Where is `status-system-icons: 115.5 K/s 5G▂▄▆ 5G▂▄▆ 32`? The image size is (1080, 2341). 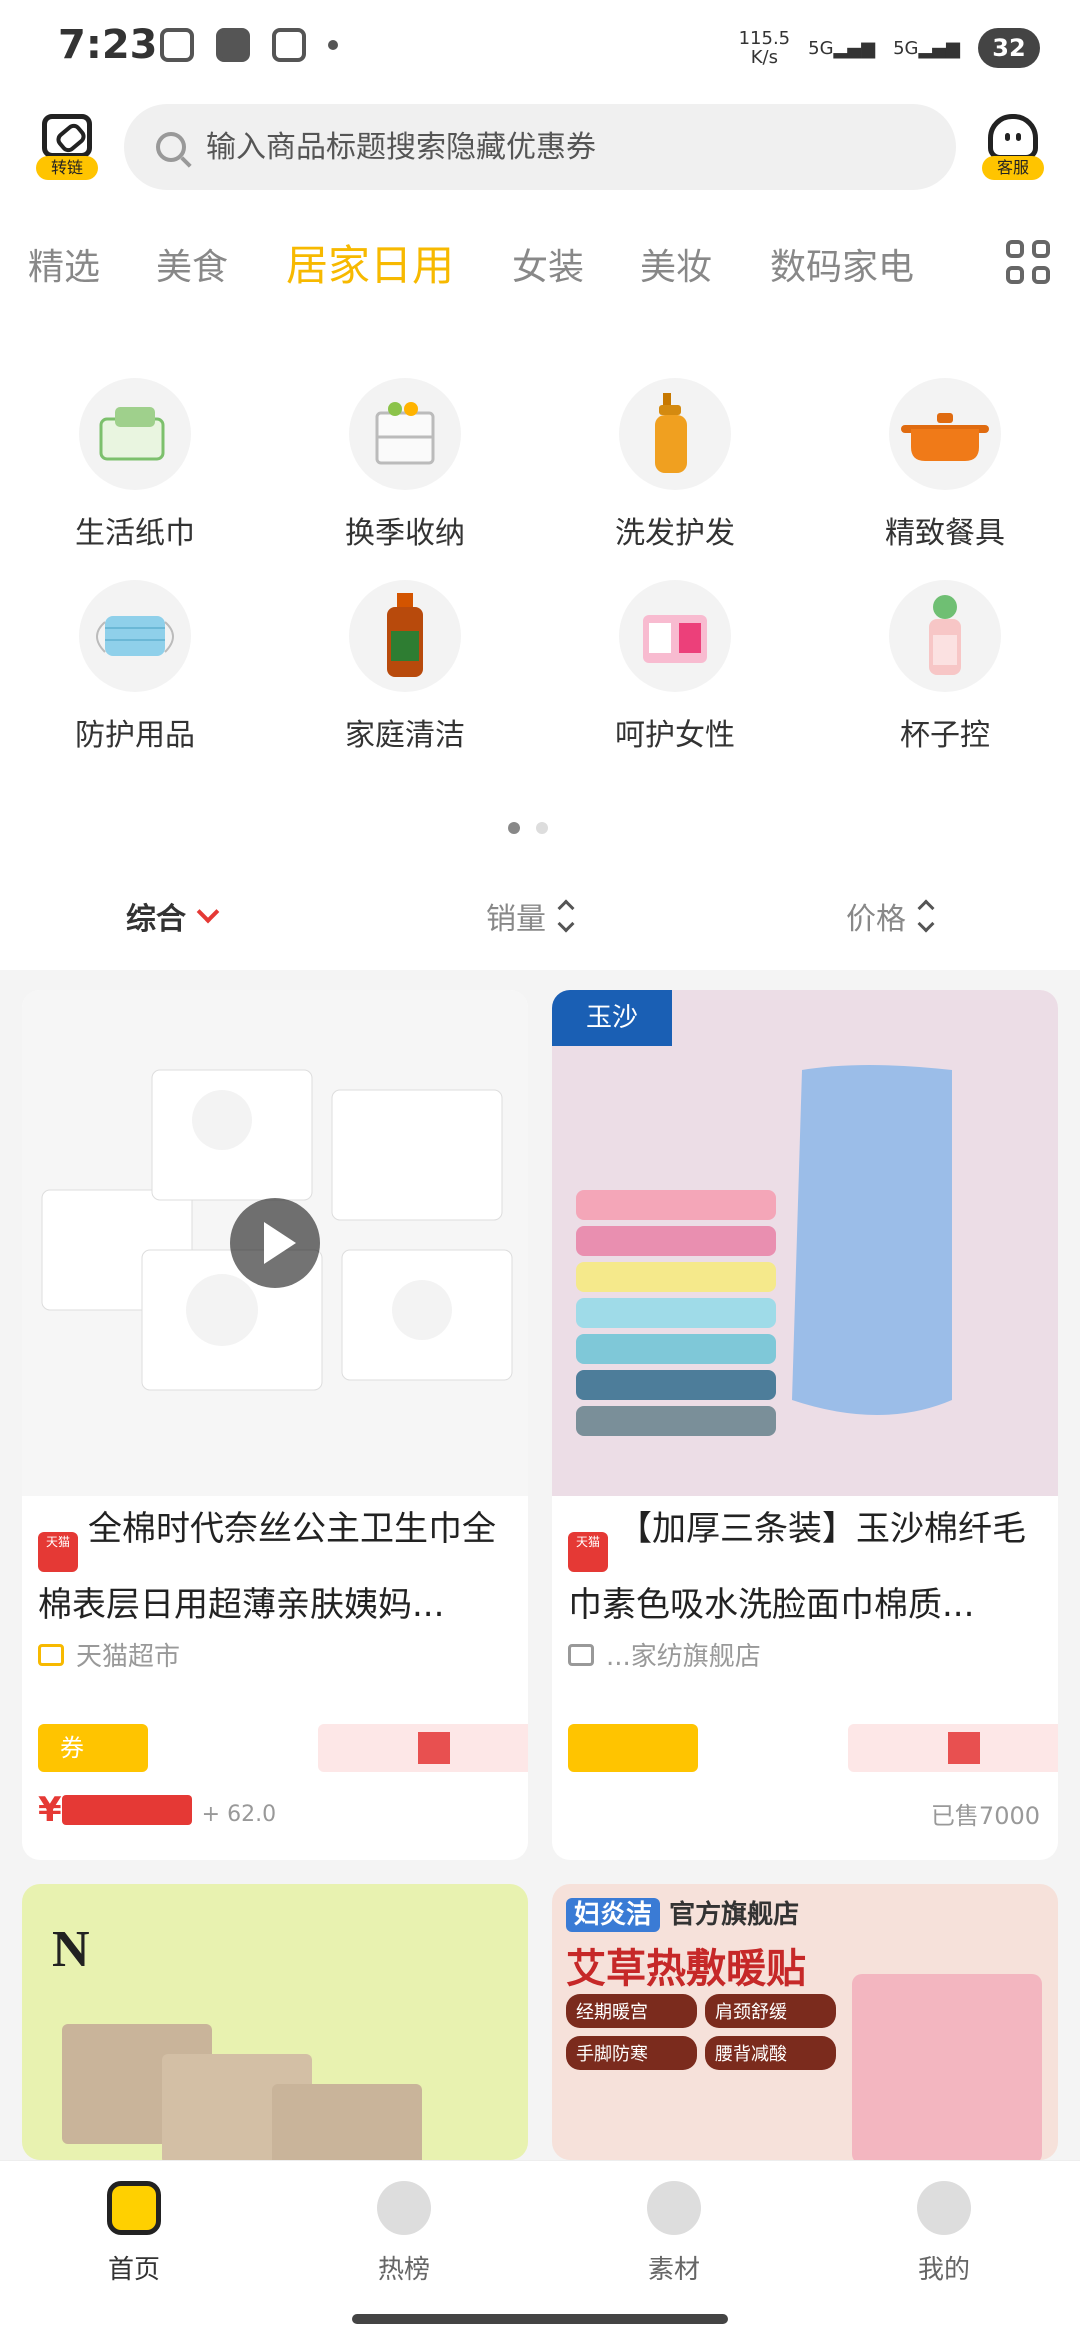 status-system-icons: 115.5 K/s 5G▂▄▆ 5G▂▄▆ 32 is located at coordinates (889, 48).